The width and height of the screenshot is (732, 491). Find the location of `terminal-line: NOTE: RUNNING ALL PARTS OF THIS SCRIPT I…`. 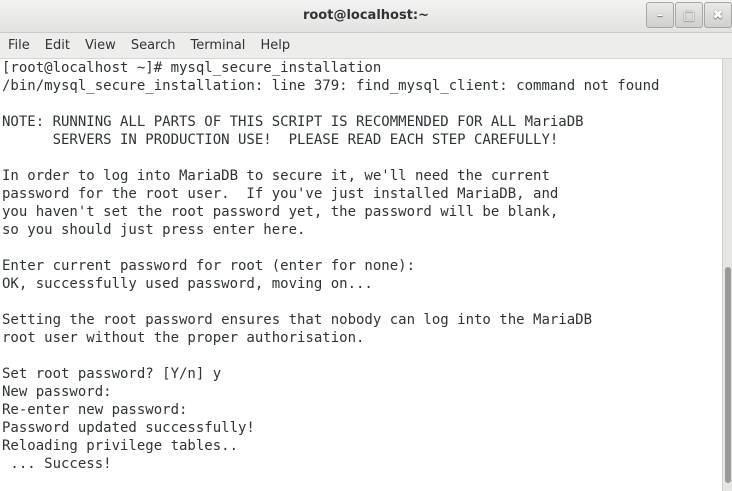

terminal-line: NOTE: RUNNING ALL PARTS OF THIS SCRIPT I… is located at coordinates (293, 122).